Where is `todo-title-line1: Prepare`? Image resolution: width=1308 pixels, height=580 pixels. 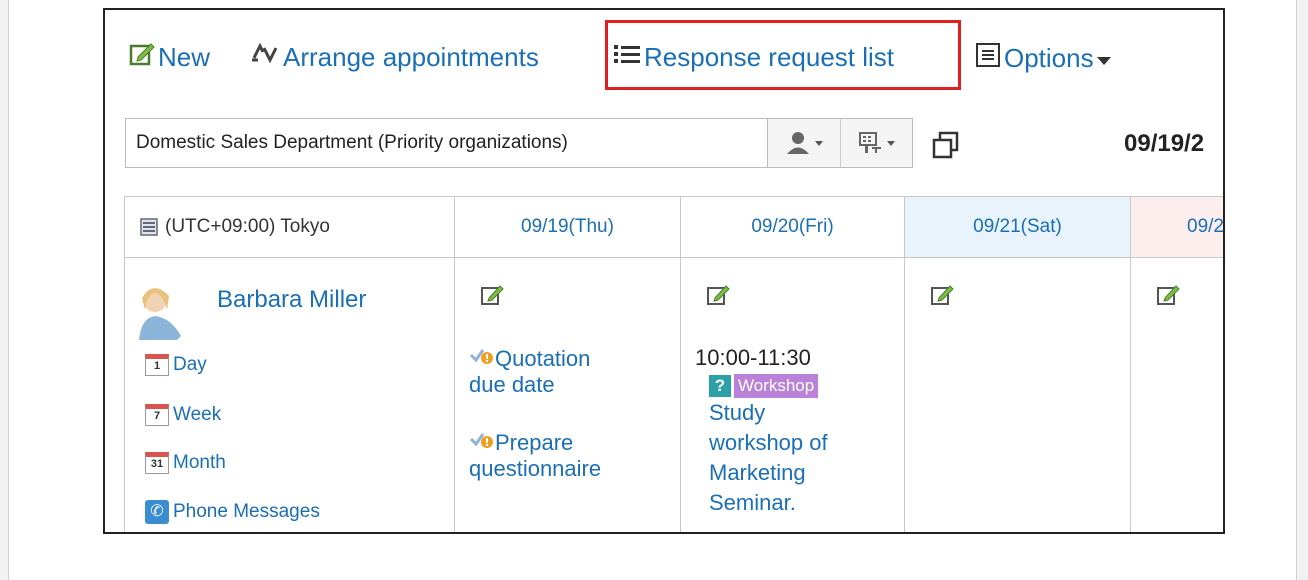 todo-title-line1: Prepare is located at coordinates (534, 442).